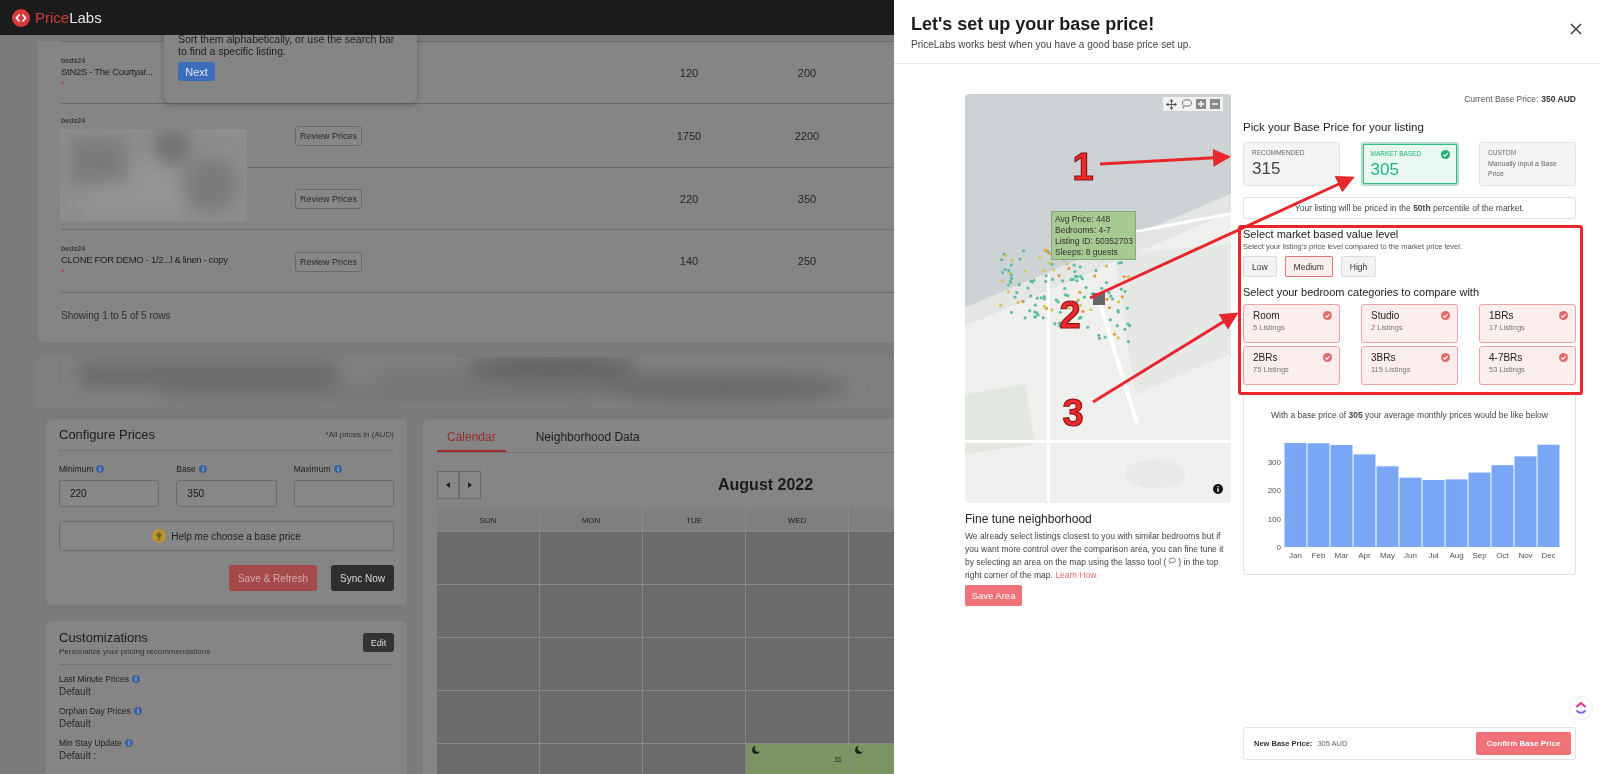  I want to click on option-value: 305, so click(1384, 170).